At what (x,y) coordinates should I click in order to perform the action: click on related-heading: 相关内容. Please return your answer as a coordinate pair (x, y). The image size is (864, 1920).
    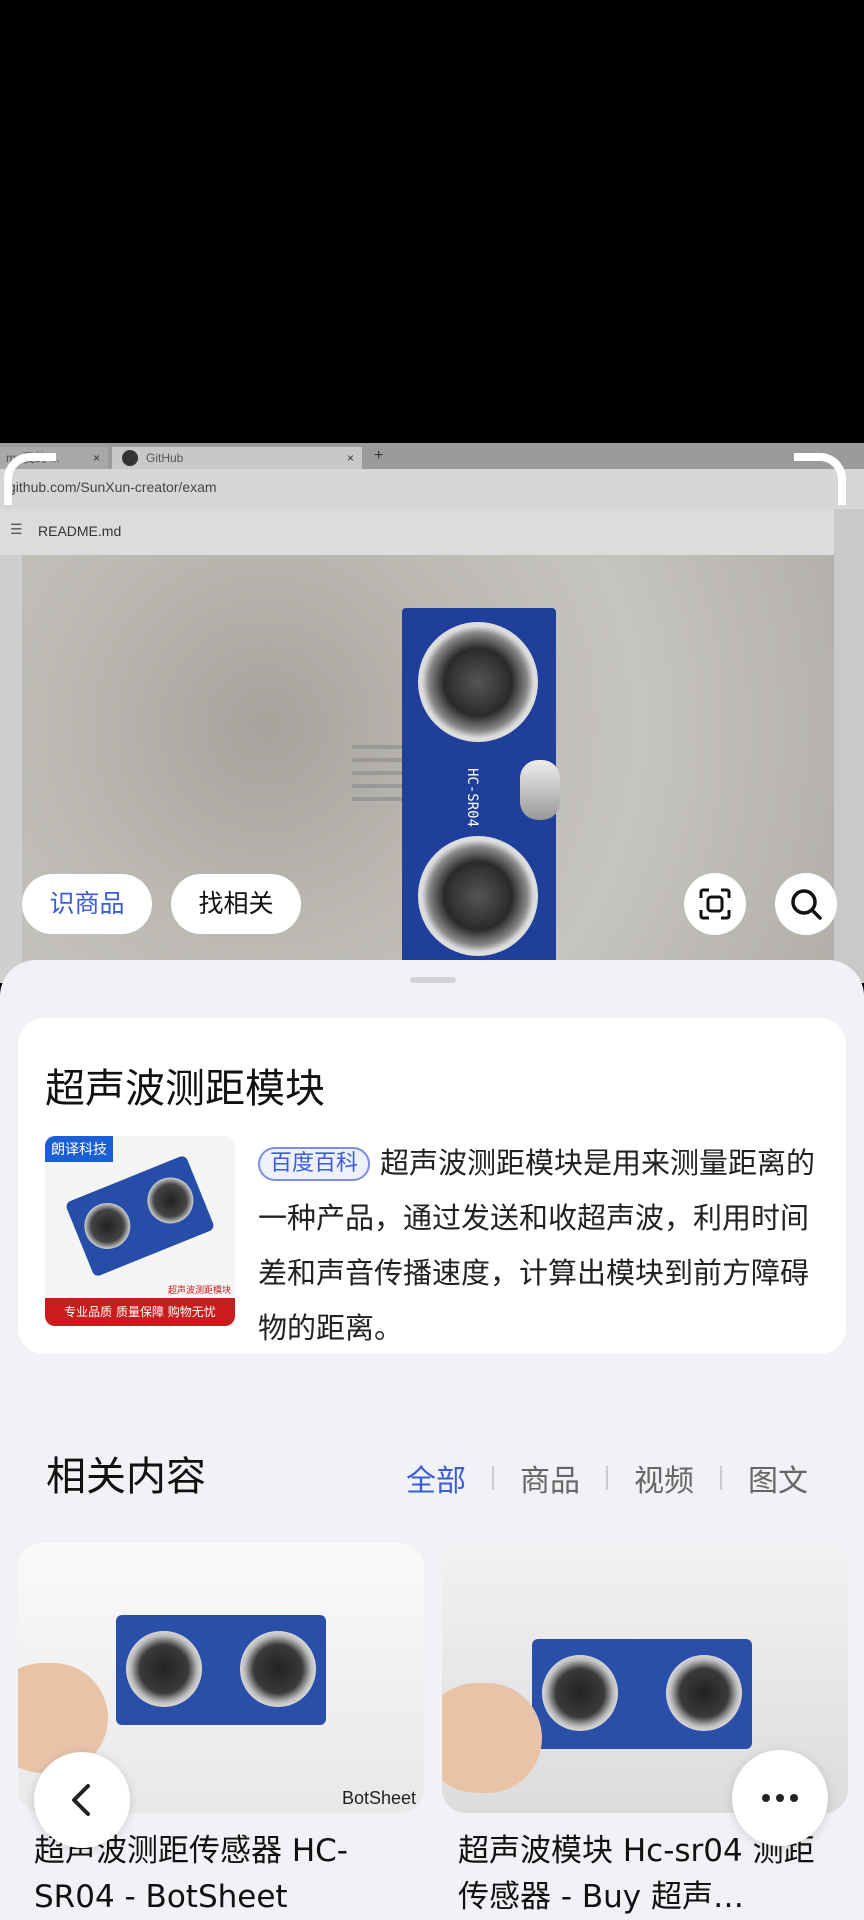
    Looking at the image, I should click on (126, 1477).